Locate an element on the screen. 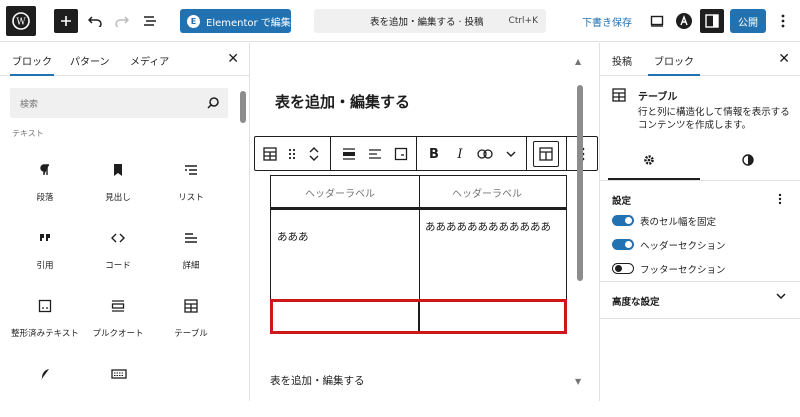  tab-block: ブロック is located at coordinates (674, 64).